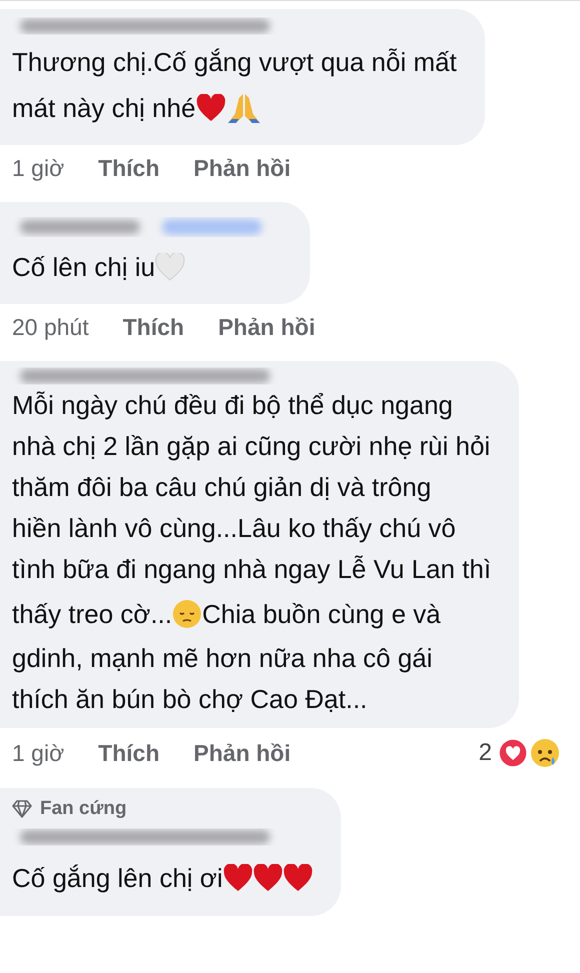 This screenshot has width=580, height=973. Describe the element at coordinates (22, 809) in the screenshot. I see `diamond-icon` at that location.